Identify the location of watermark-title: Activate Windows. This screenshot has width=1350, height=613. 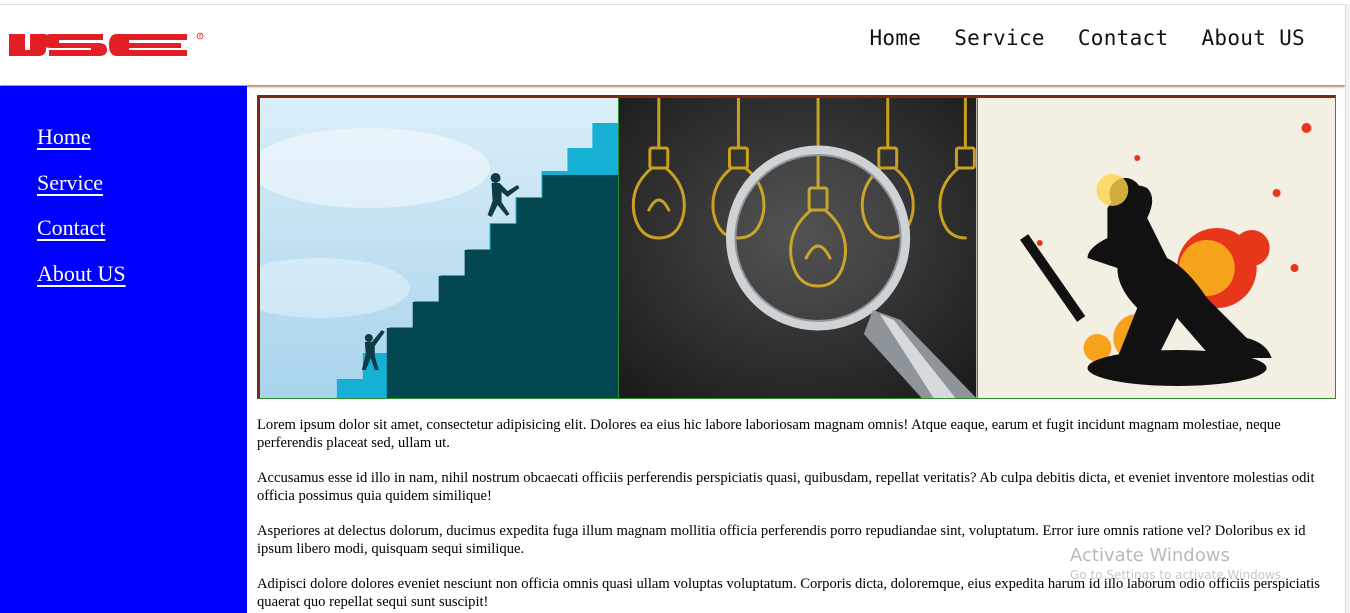
(1150, 555).